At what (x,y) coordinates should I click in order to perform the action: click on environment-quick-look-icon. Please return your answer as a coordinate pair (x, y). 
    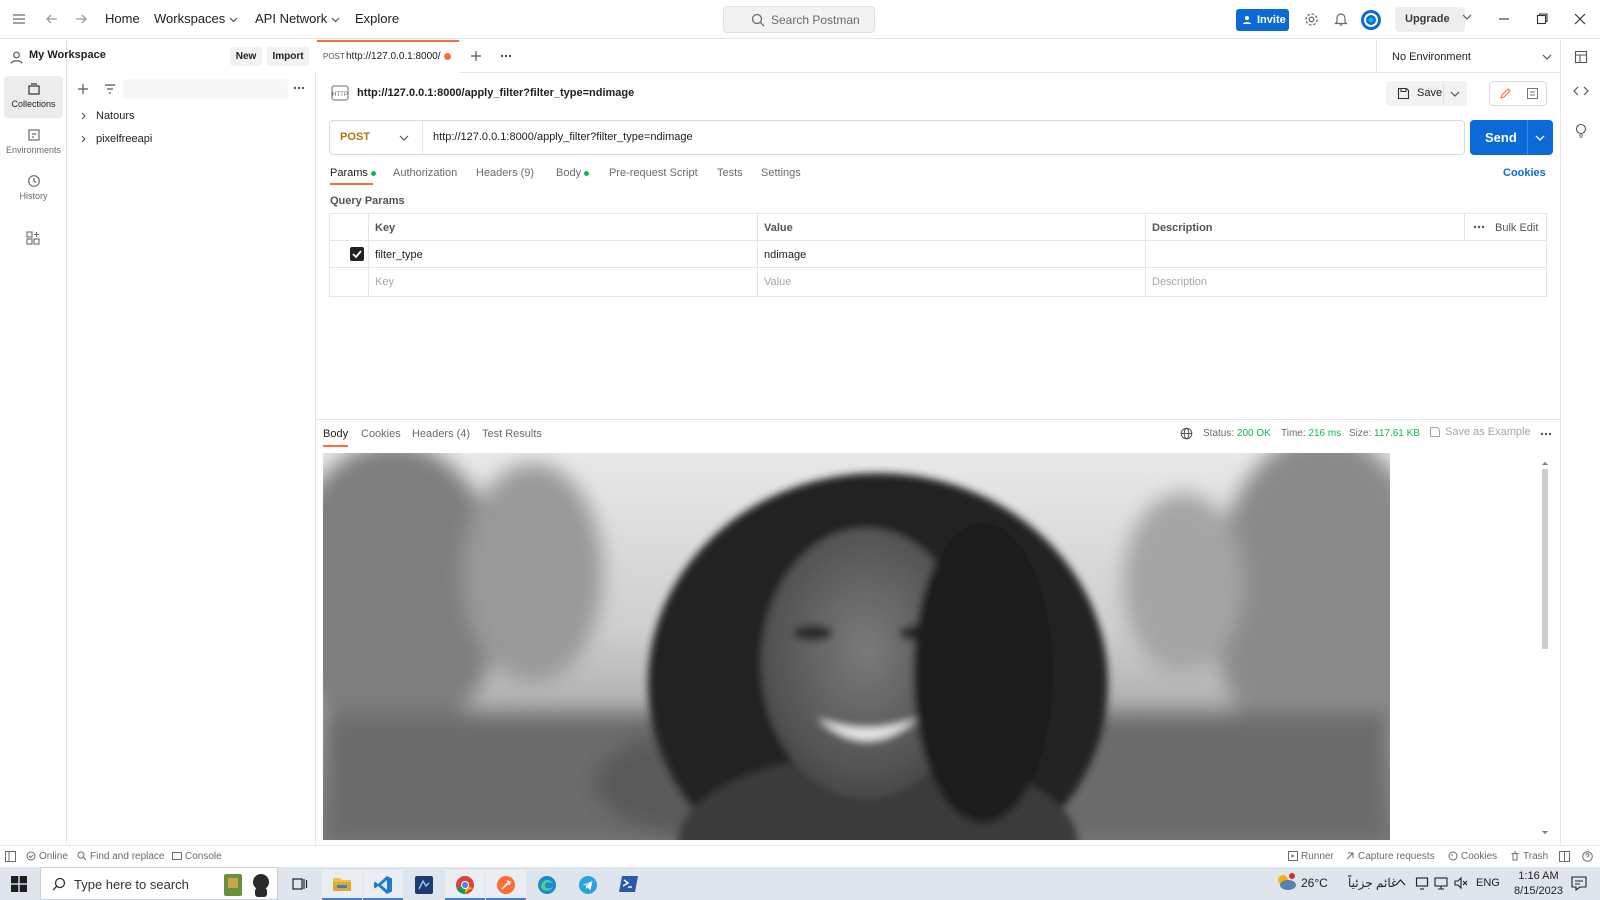
    Looking at the image, I should click on (1581, 57).